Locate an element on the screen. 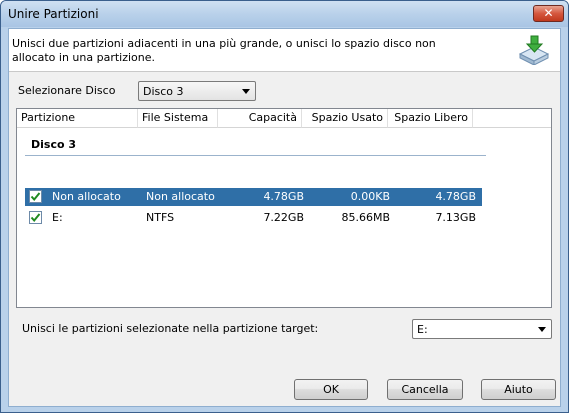 The height and width of the screenshot is (413, 569). used-space: 0.00KB is located at coordinates (370, 196).